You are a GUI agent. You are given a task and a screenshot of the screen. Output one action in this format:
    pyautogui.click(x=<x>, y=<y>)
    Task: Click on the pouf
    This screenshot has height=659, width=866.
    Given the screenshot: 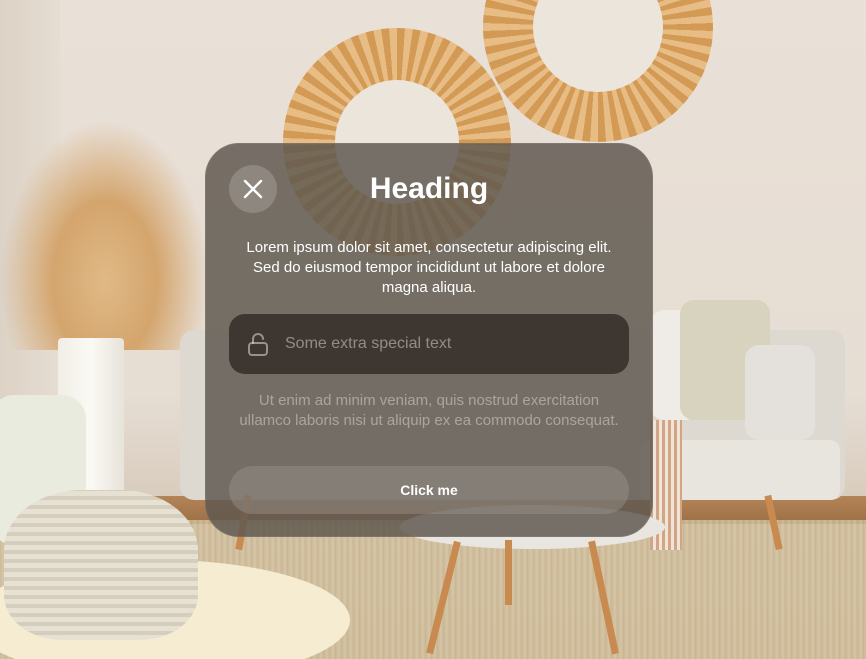 What is the action you would take?
    pyautogui.click(x=101, y=565)
    